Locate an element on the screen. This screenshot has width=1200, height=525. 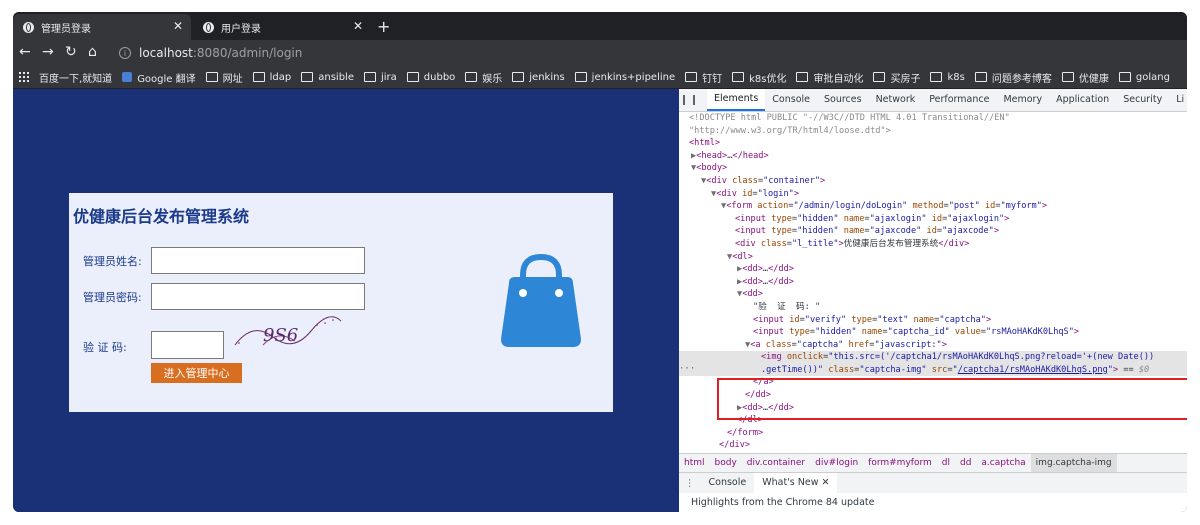
breadcrumb-item: form#myform is located at coordinates (900, 463).